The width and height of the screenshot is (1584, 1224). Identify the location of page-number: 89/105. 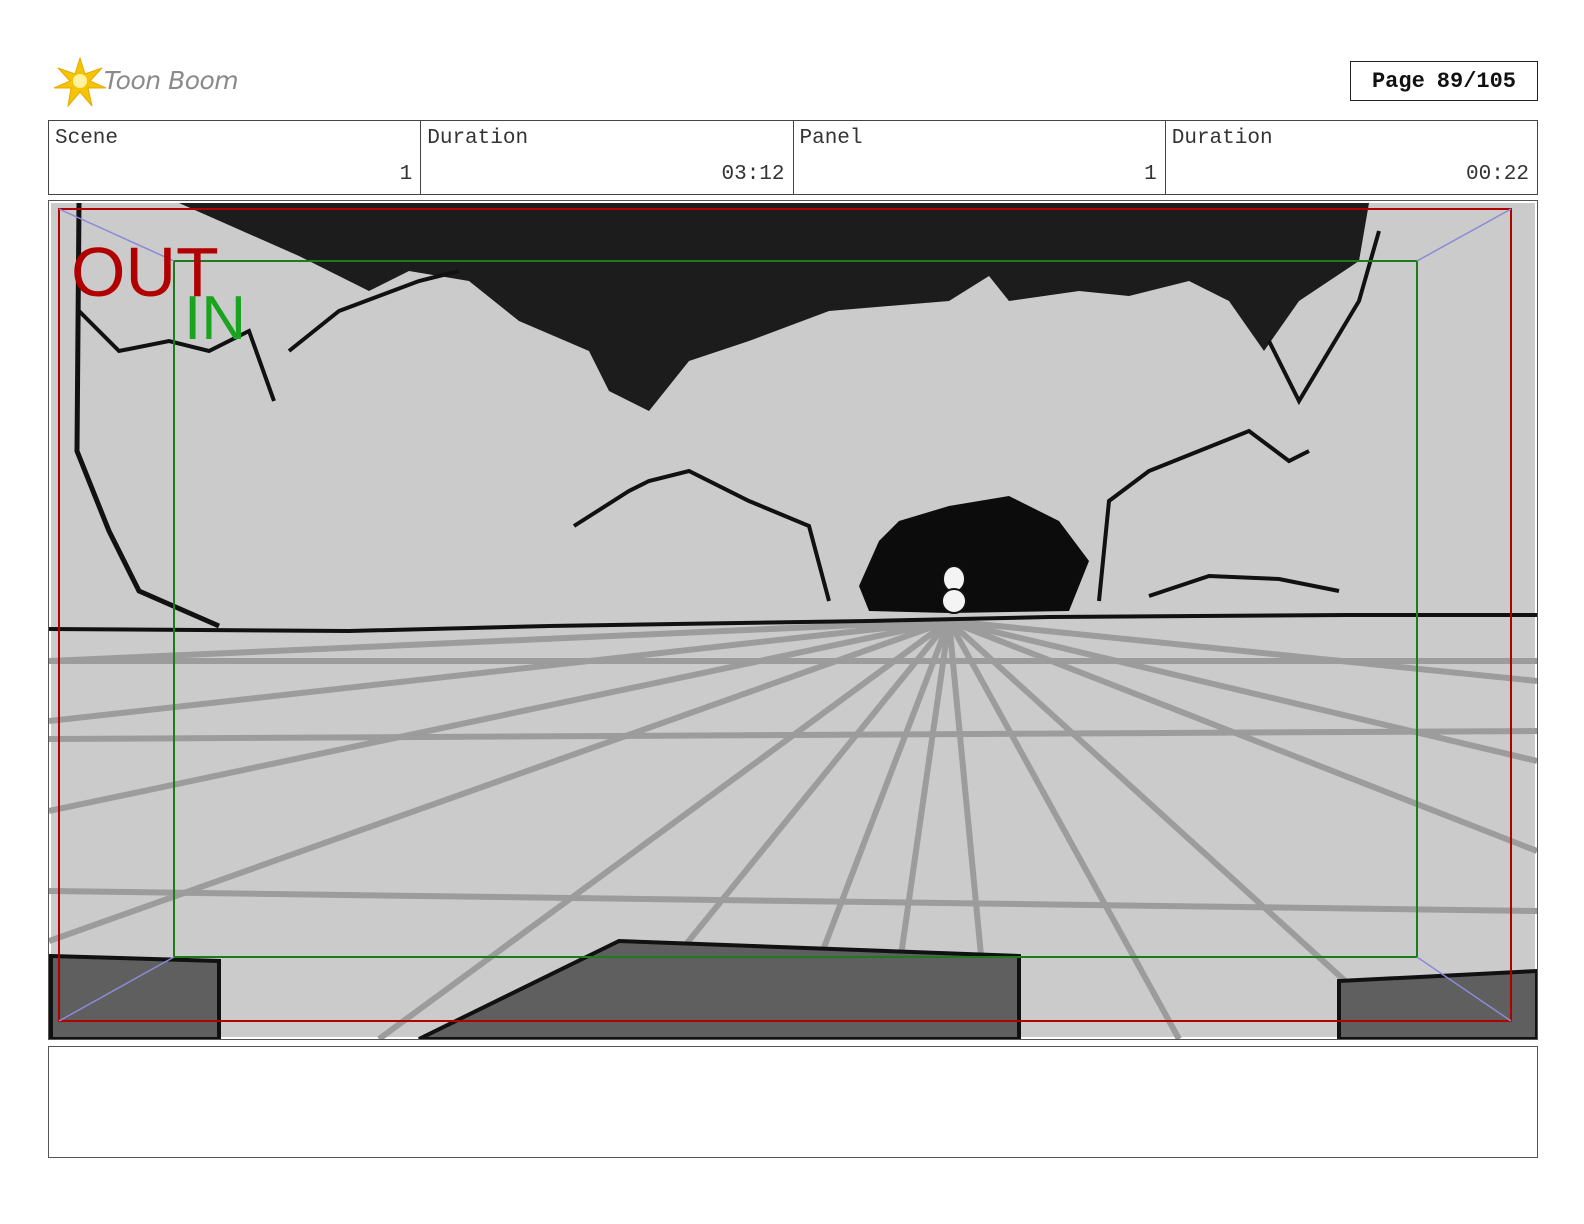
(1476, 81).